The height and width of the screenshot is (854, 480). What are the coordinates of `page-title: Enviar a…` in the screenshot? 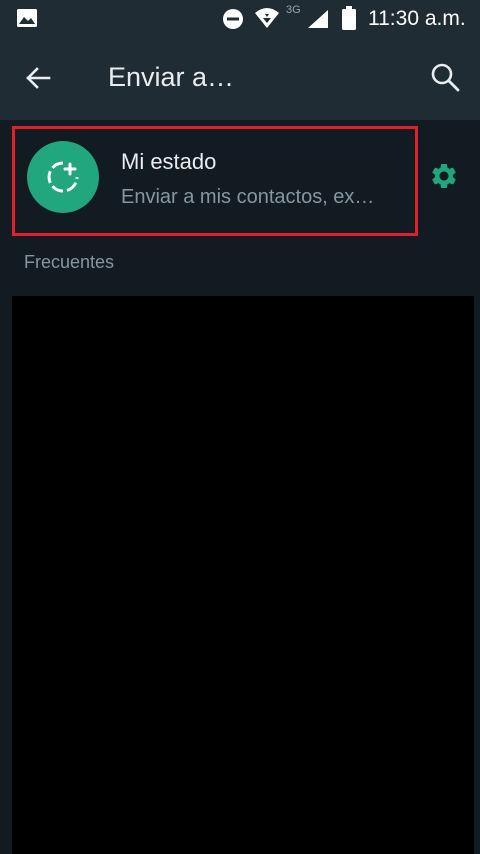 It's located at (171, 77).